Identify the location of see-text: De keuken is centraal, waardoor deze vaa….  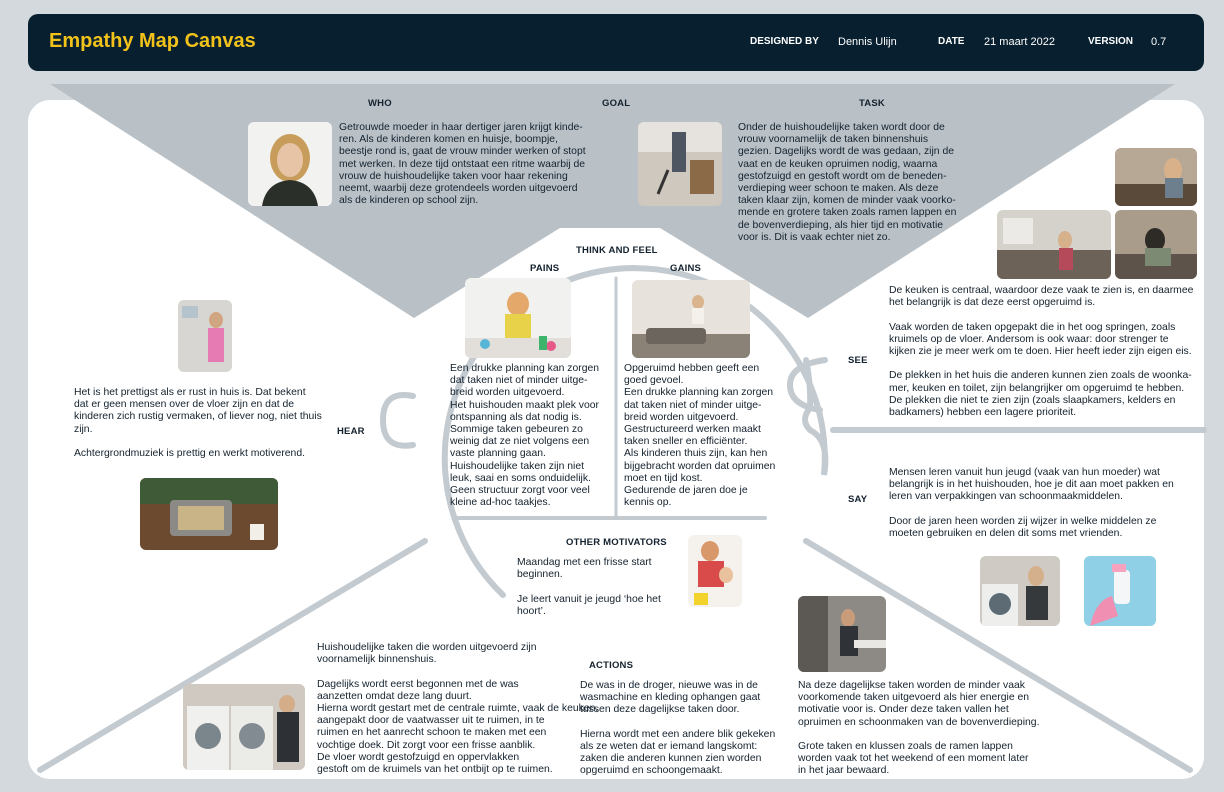
(1041, 352).